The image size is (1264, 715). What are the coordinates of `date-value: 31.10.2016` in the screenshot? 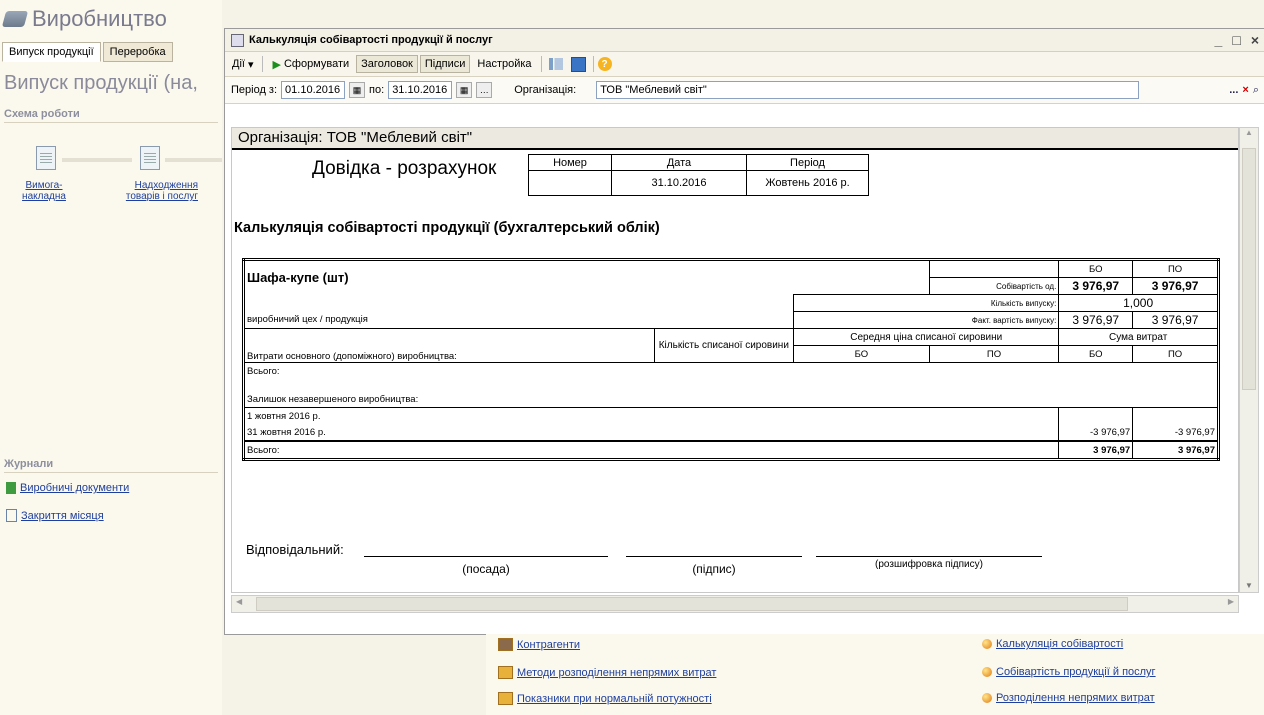 It's located at (679, 183).